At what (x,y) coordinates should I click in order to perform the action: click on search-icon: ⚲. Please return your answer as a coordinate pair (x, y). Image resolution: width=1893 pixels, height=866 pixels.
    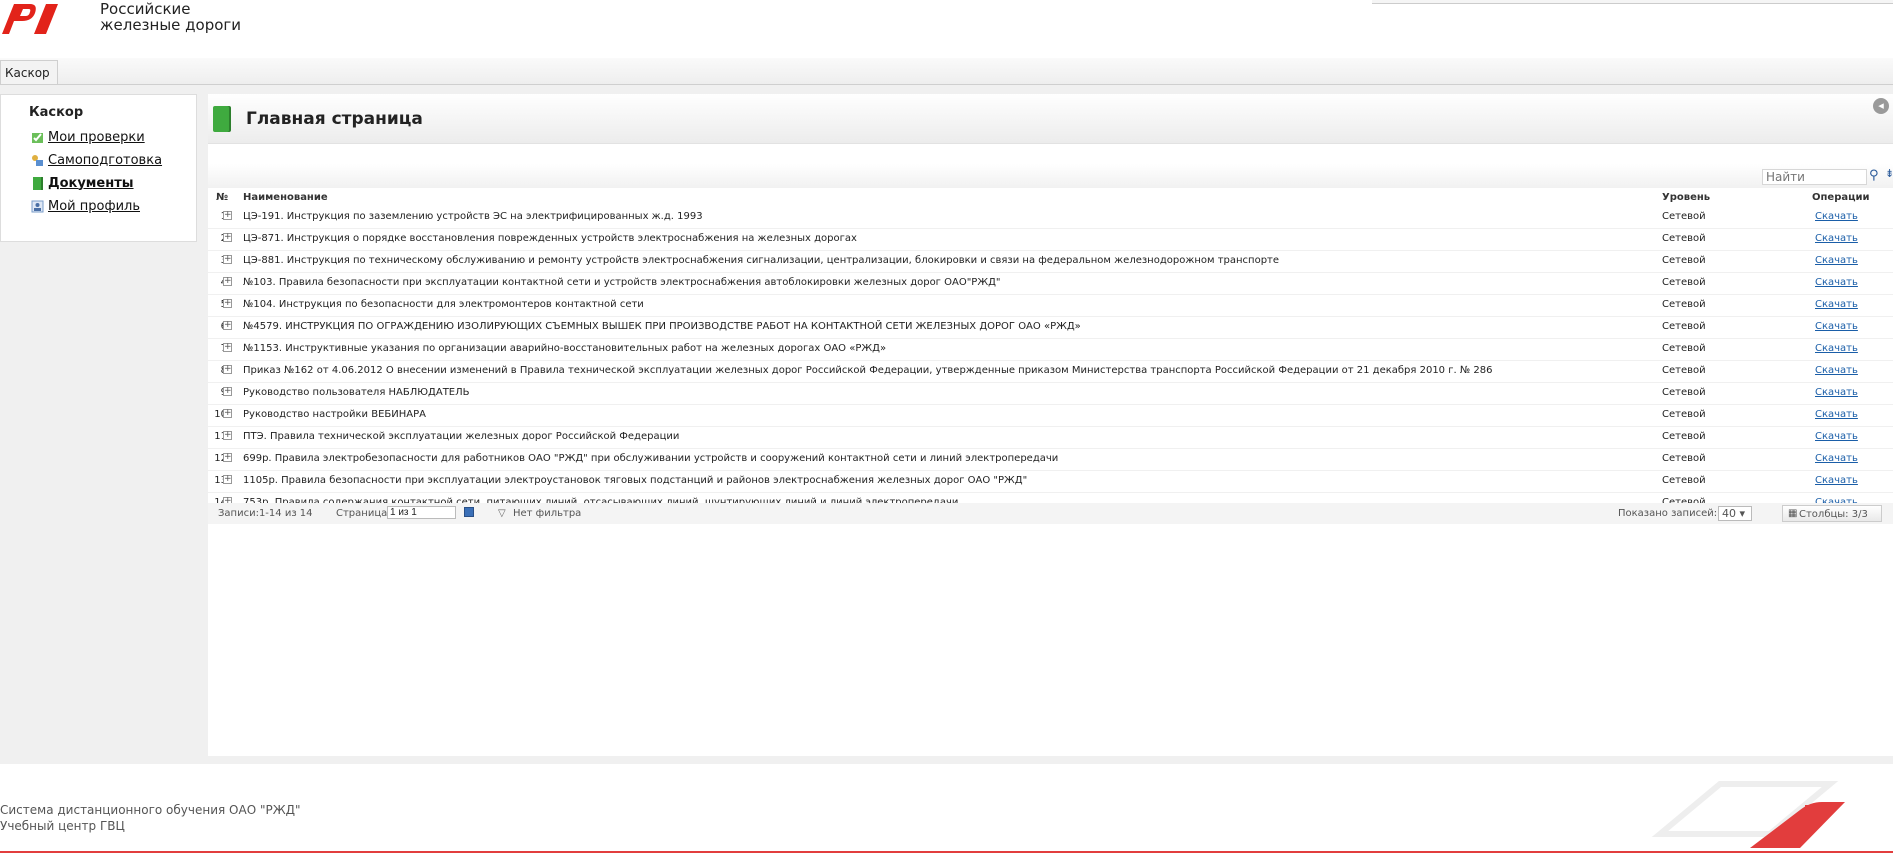
    Looking at the image, I should click on (1874, 175).